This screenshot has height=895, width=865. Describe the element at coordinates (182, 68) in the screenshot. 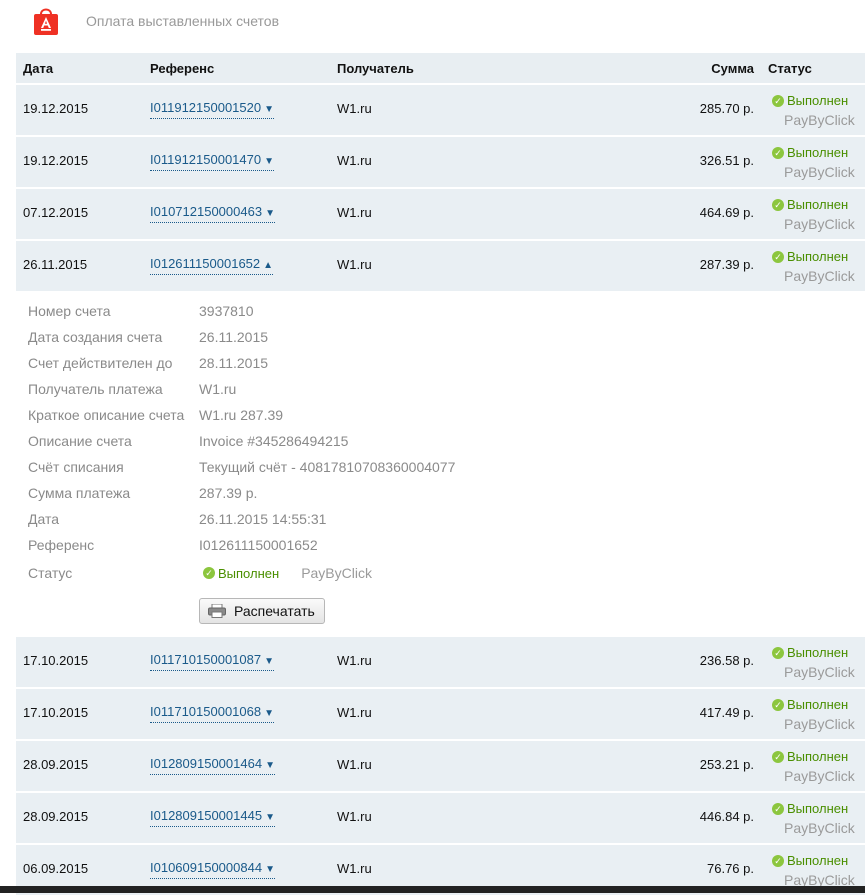

I see `col-ref-header: Референс` at that location.